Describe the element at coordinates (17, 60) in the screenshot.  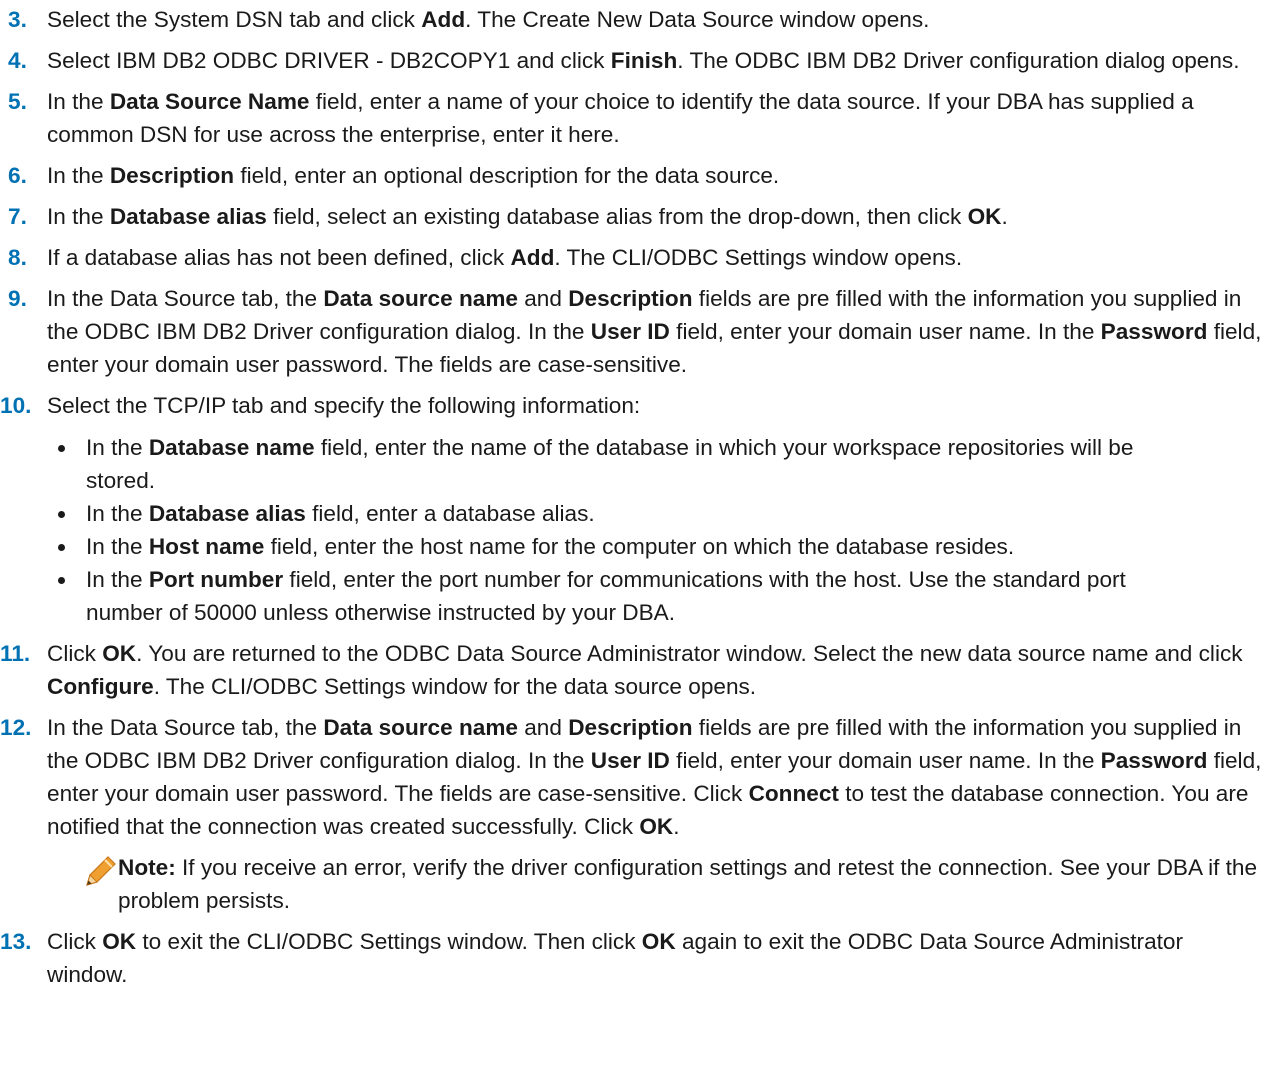
I see `step-number: 4.` at that location.